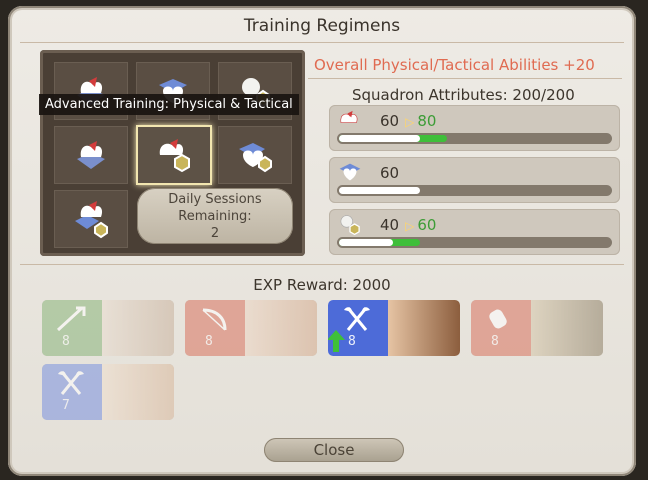 This screenshot has width=648, height=480. I want to click on tactical-value: 40, so click(390, 225).